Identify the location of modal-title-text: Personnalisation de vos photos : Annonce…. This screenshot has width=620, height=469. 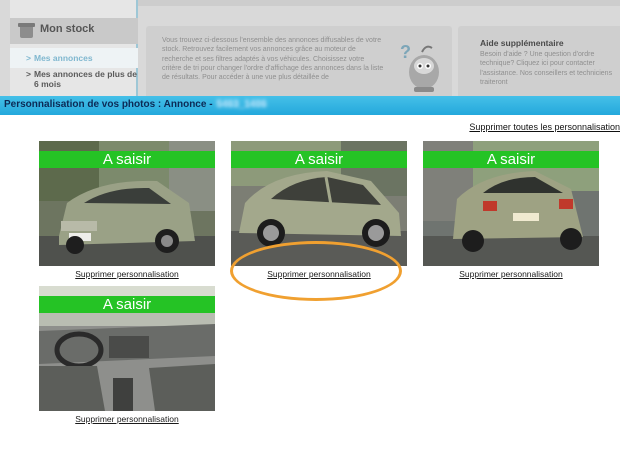
(108, 104).